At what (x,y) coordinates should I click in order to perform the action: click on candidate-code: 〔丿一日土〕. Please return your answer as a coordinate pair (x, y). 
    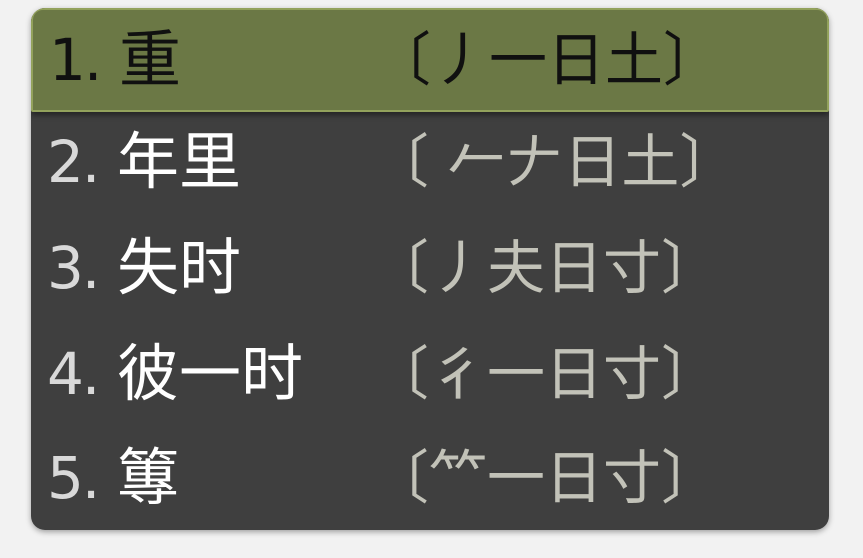
    Looking at the image, I should click on (547, 60).